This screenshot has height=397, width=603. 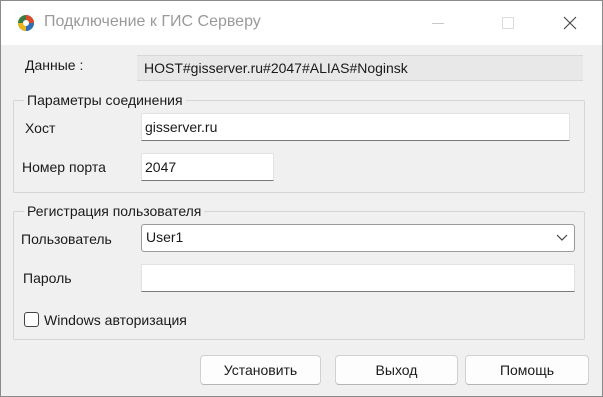 I want to click on user-label: Пользователь, so click(x=66, y=239).